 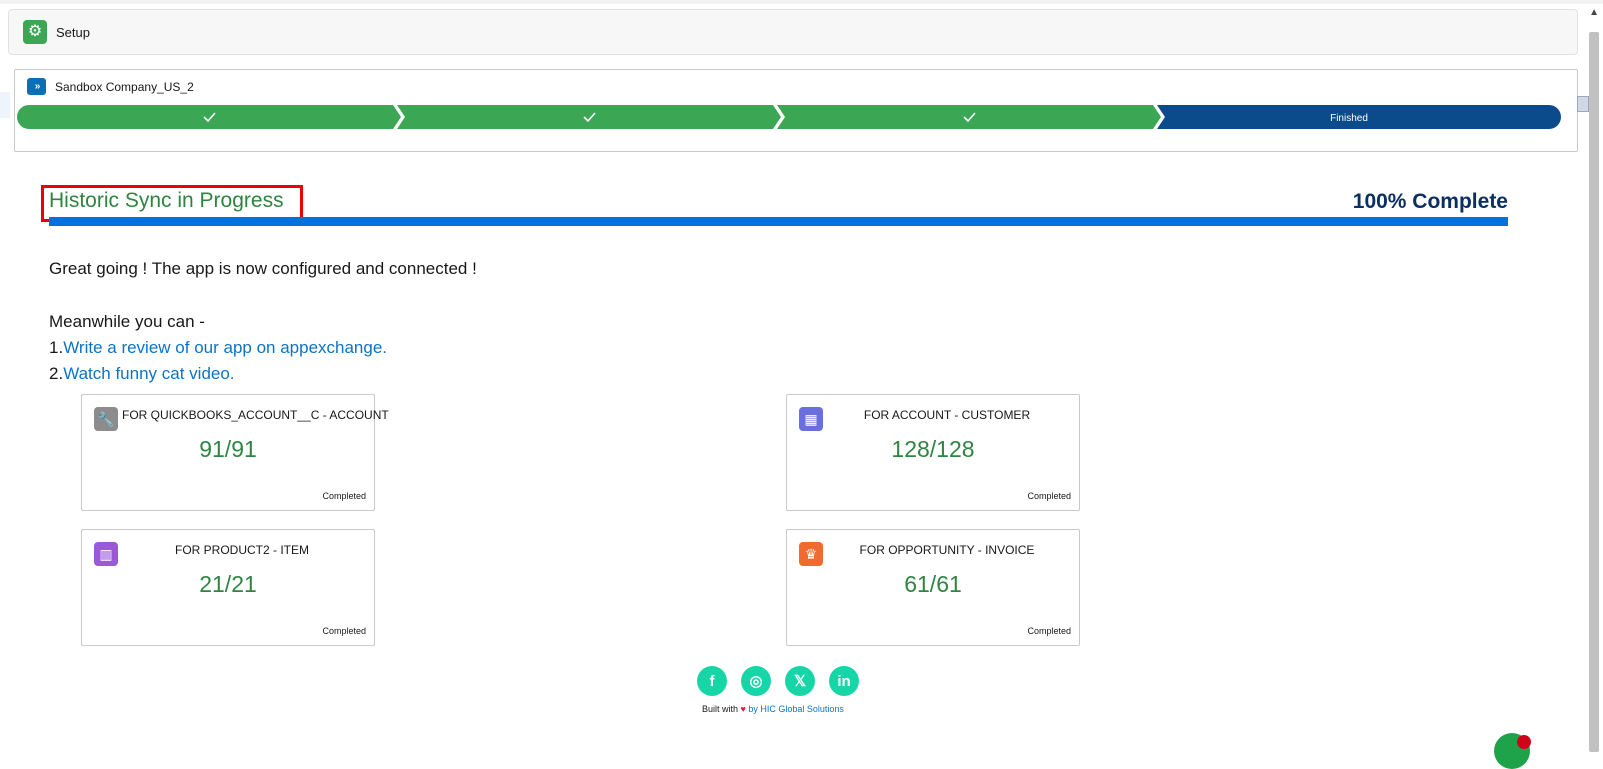 What do you see at coordinates (778, 681) in the screenshot?
I see `social-links: f ◎ 𝕏 in` at bounding box center [778, 681].